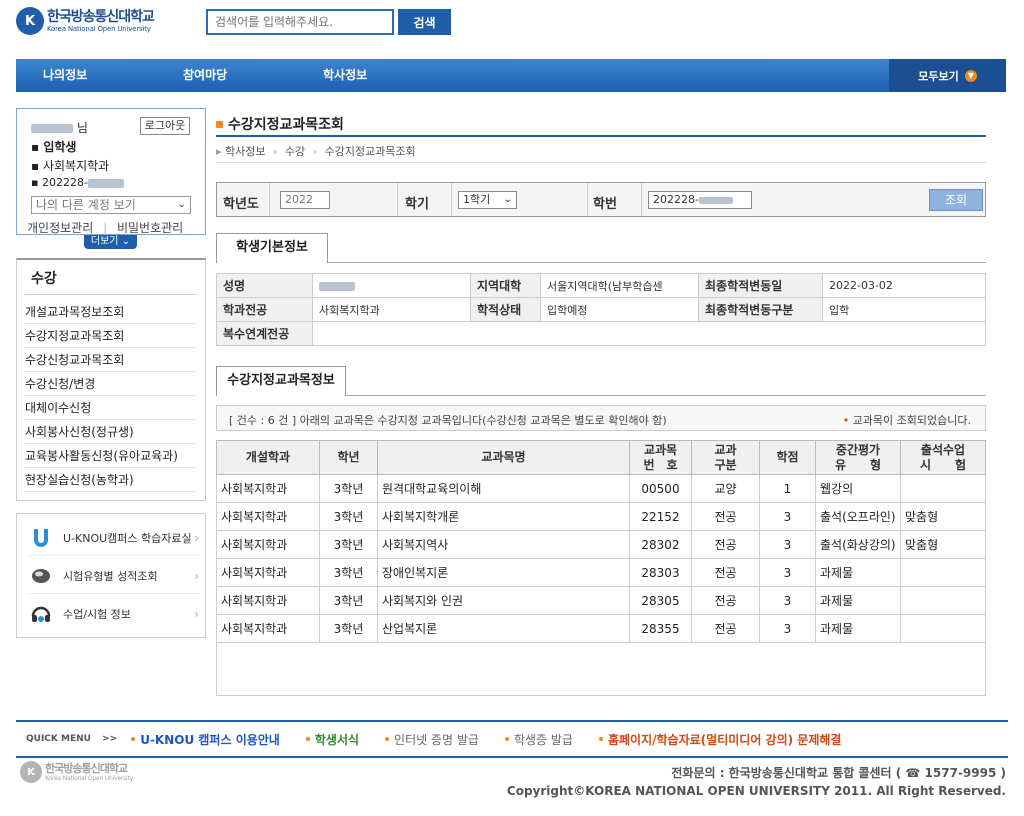 The image size is (1024, 816). I want to click on more-button: 더보기 ⌄, so click(110, 242).